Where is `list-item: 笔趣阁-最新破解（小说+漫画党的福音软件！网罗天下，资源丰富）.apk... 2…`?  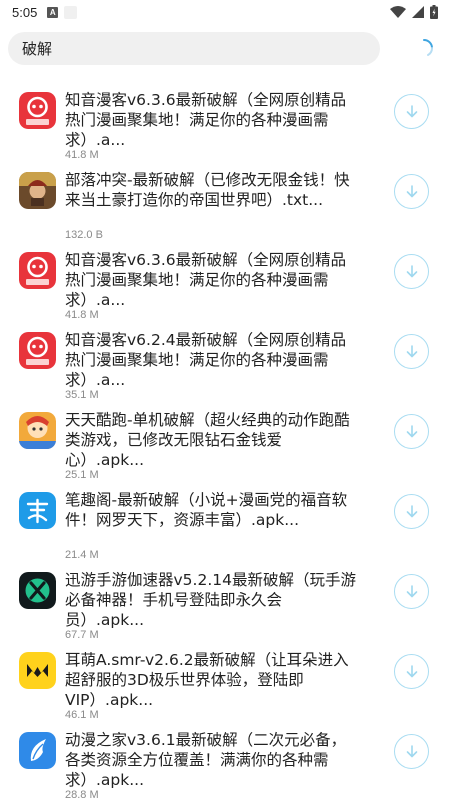
list-item: 笔趣阁-最新破解（小说+漫画党的福音软件！网罗天下，资源丰富）.apk... 2… is located at coordinates (225, 531).